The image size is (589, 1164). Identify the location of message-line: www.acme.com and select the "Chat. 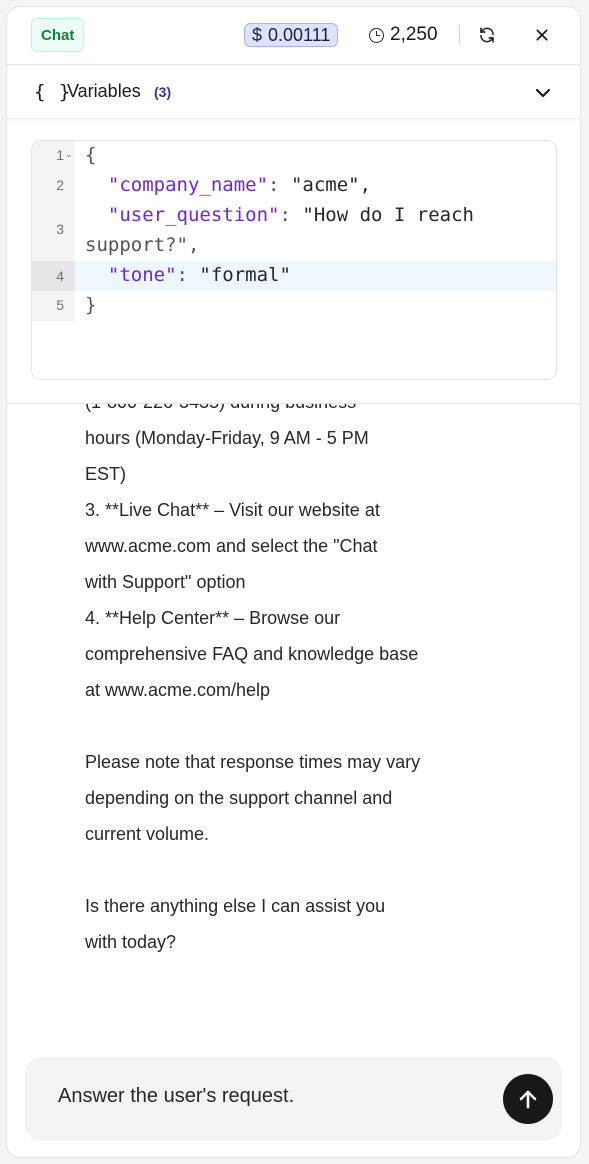
(231, 546).